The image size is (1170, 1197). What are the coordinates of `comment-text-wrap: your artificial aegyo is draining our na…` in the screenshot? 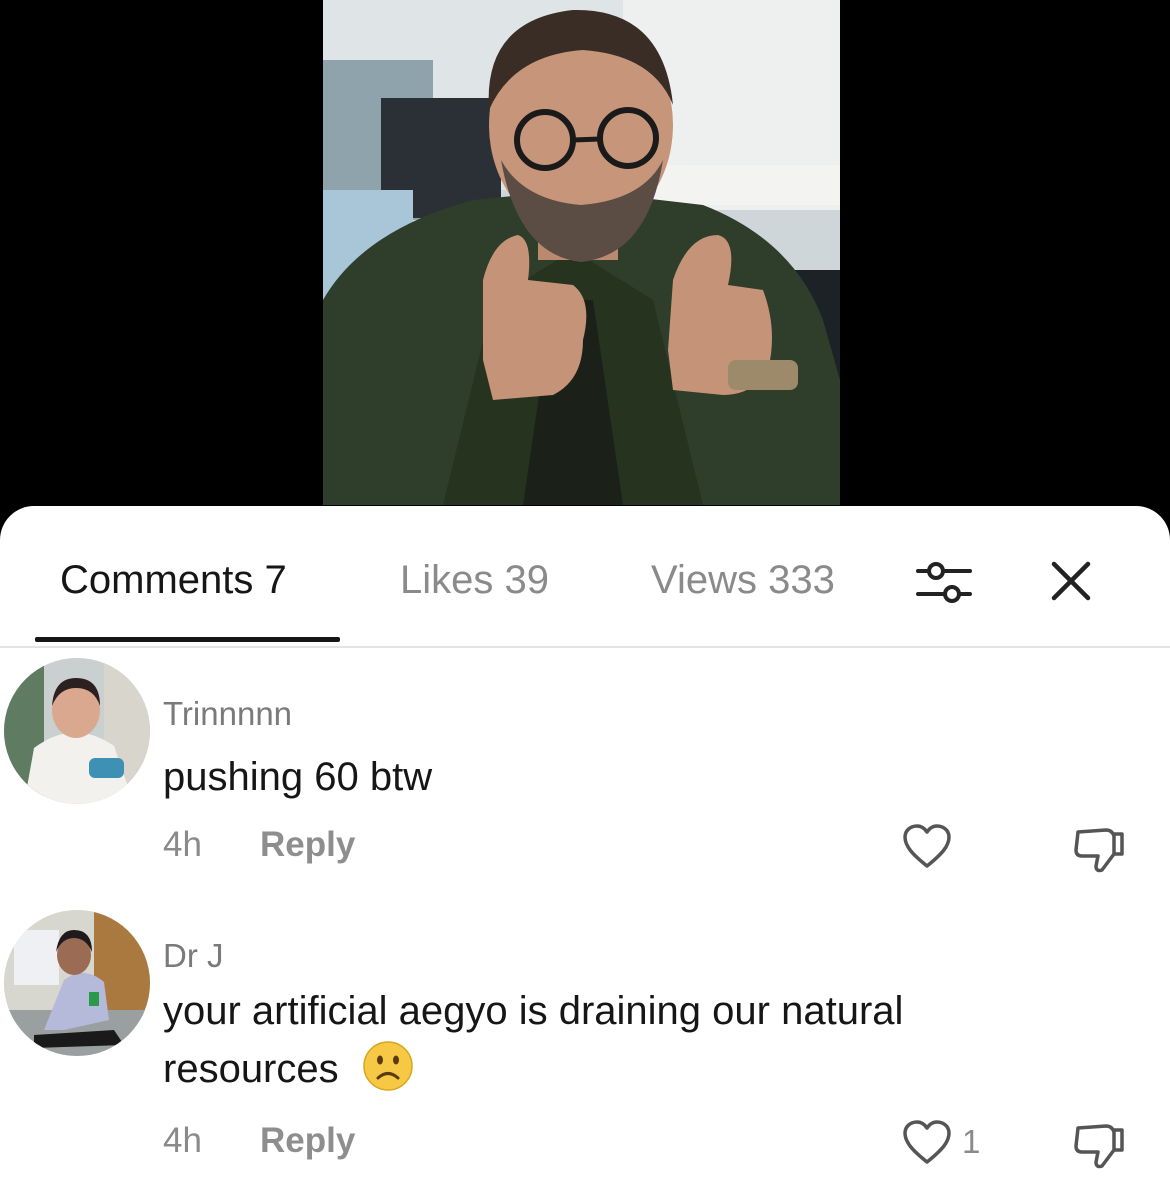 It's located at (603, 1045).